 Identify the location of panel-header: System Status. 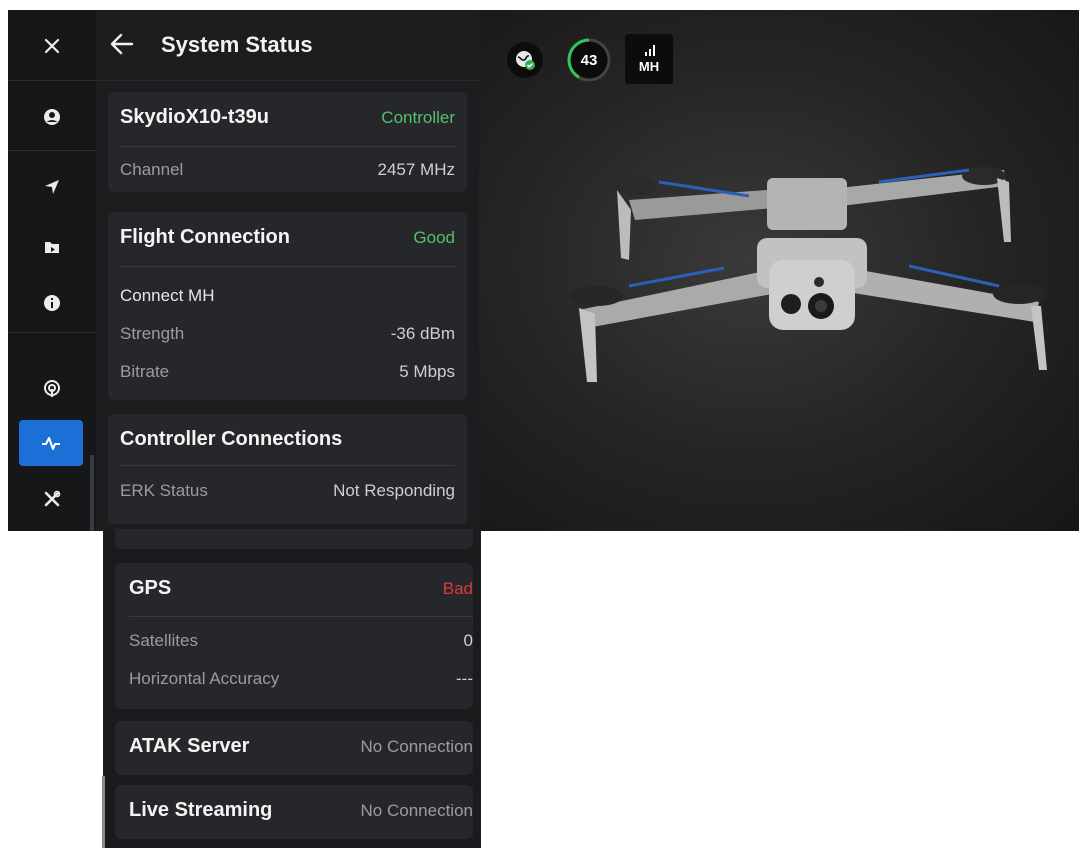
(287, 45).